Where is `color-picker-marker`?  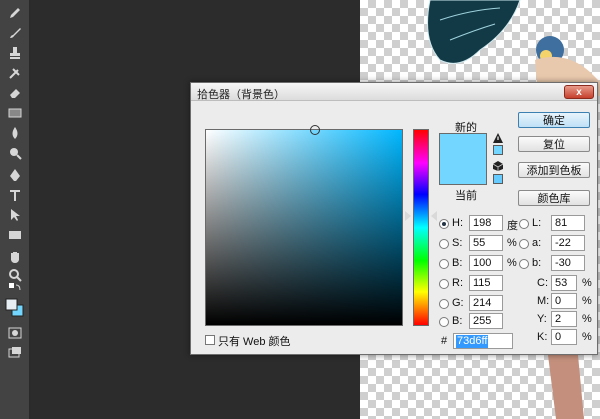 color-picker-marker is located at coordinates (315, 130).